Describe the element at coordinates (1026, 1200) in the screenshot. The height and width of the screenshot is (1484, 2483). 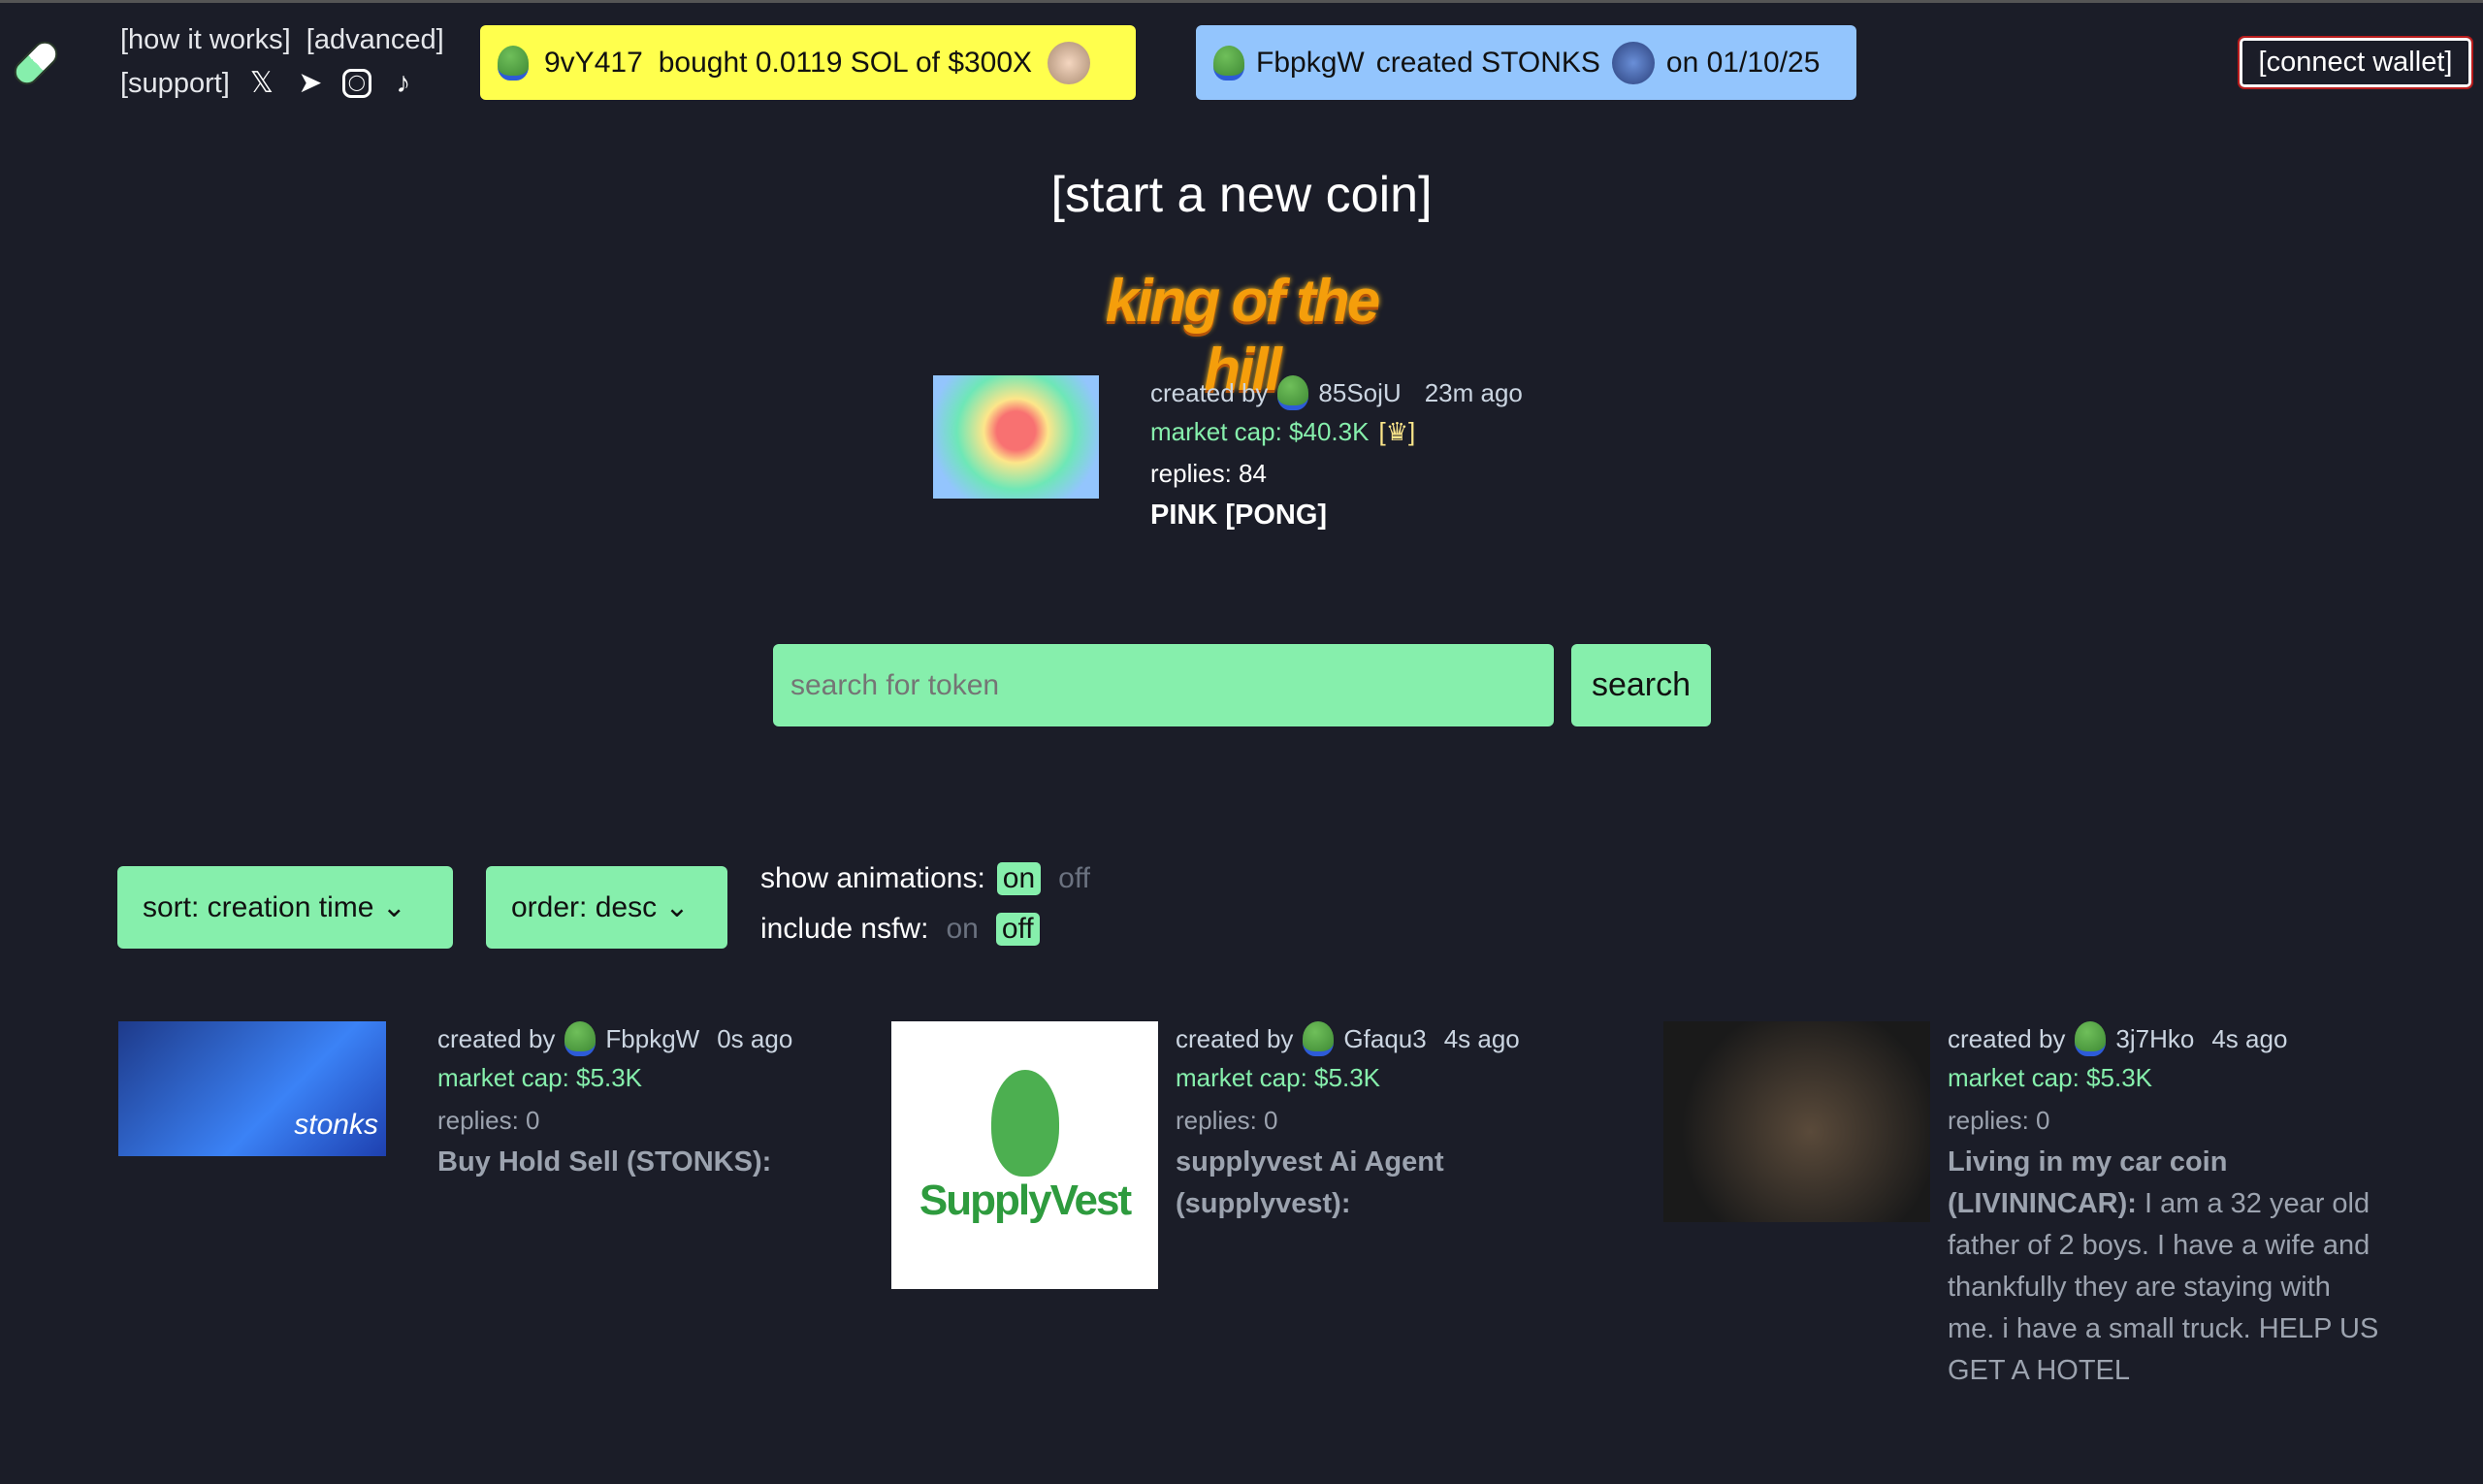
I see `image-text: SupplyVest` at that location.